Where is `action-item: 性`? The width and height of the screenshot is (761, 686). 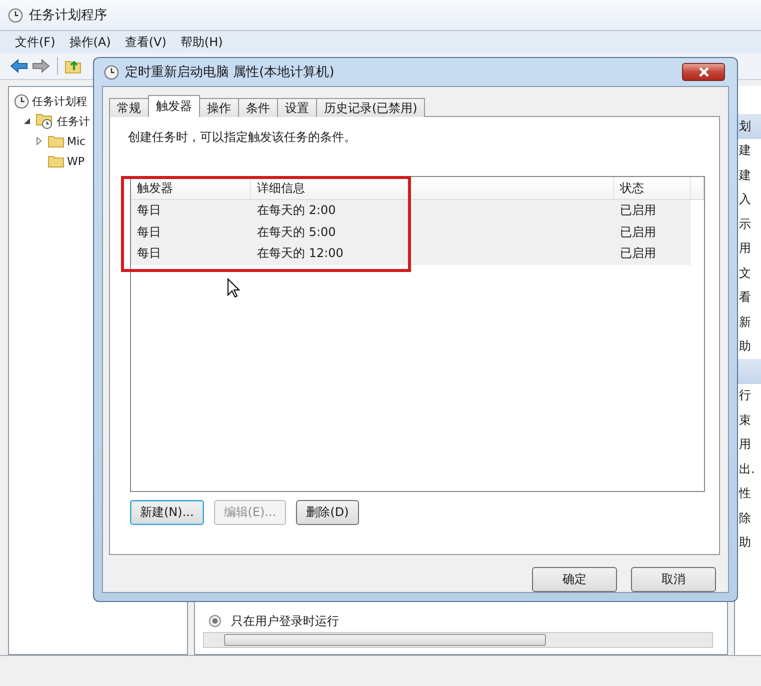
action-item: 性 is located at coordinates (745, 493).